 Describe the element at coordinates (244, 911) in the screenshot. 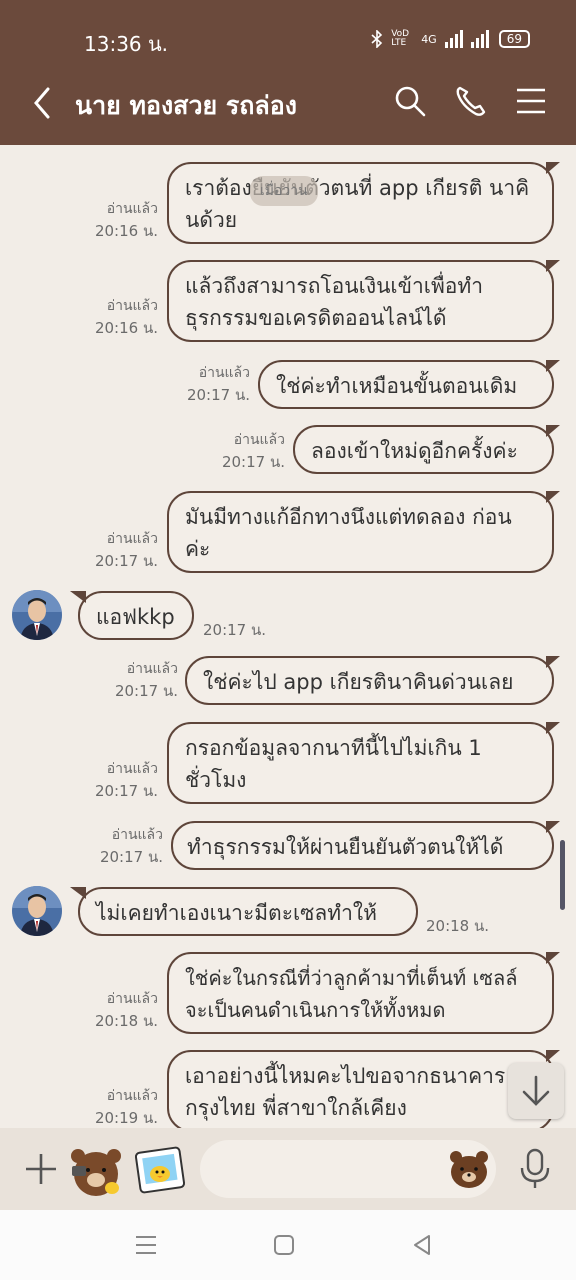

I see `message-bubble: ไม่เคยทำเองเนาะมีตะเซลทำให้` at that location.